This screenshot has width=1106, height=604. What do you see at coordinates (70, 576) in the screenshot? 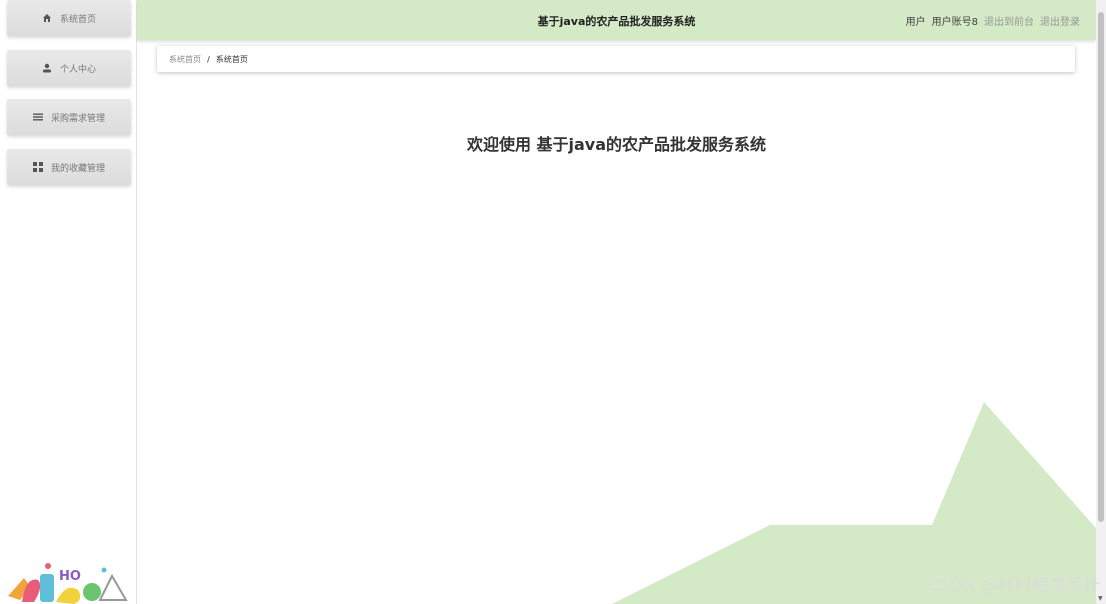
I see `svg-text: HO` at bounding box center [70, 576].